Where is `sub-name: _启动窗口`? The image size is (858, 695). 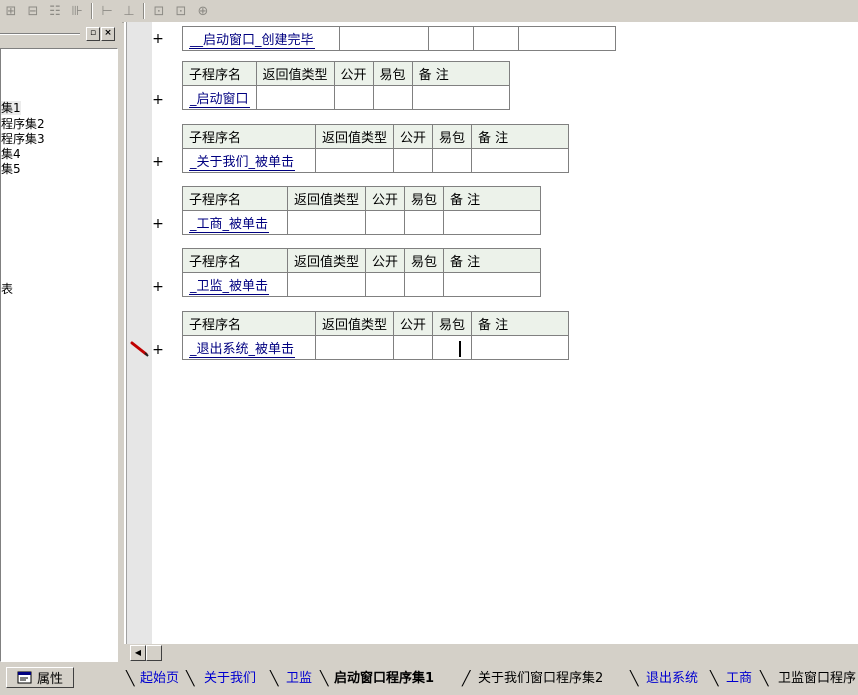
sub-name: _启动窗口 is located at coordinates (219, 100).